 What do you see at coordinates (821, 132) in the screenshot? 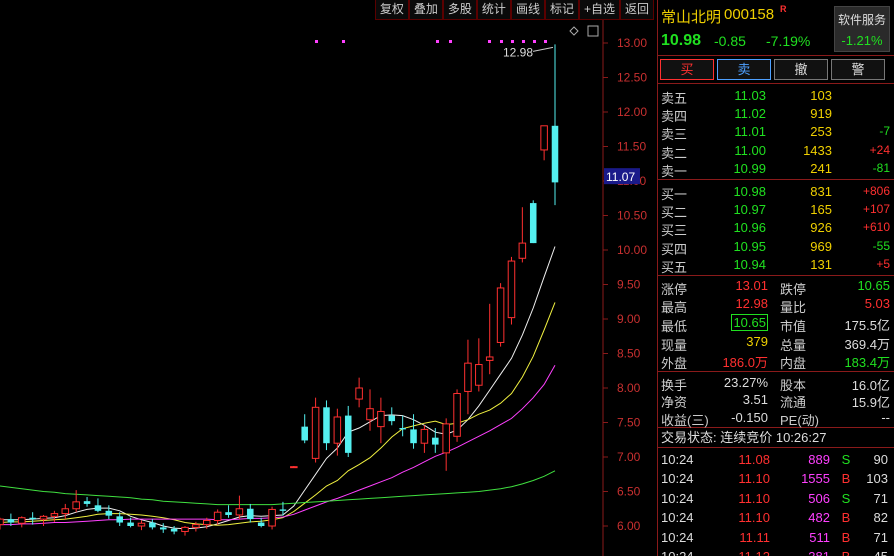
I see `ask-level-volume: 253` at bounding box center [821, 132].